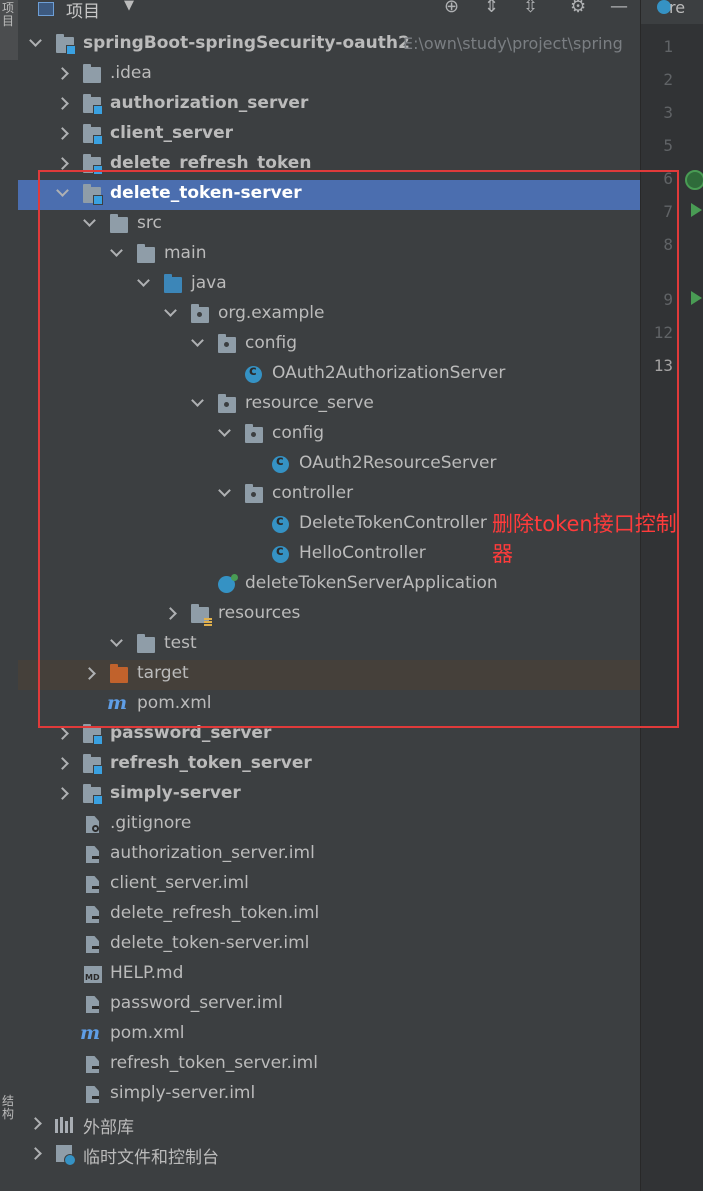 The height and width of the screenshot is (1191, 703). I want to click on tree-label: delete_refresh_token.iml, so click(215, 913).